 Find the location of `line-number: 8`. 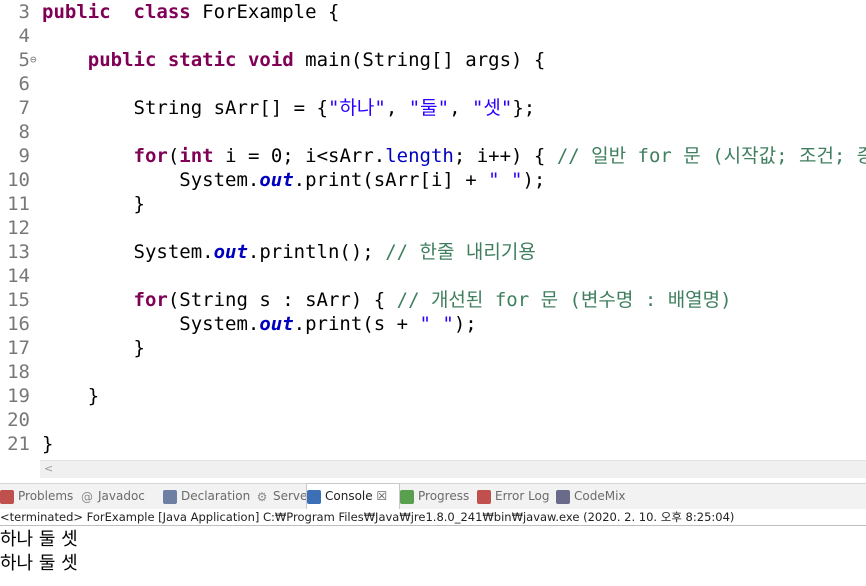

line-number: 8 is located at coordinates (24, 132).